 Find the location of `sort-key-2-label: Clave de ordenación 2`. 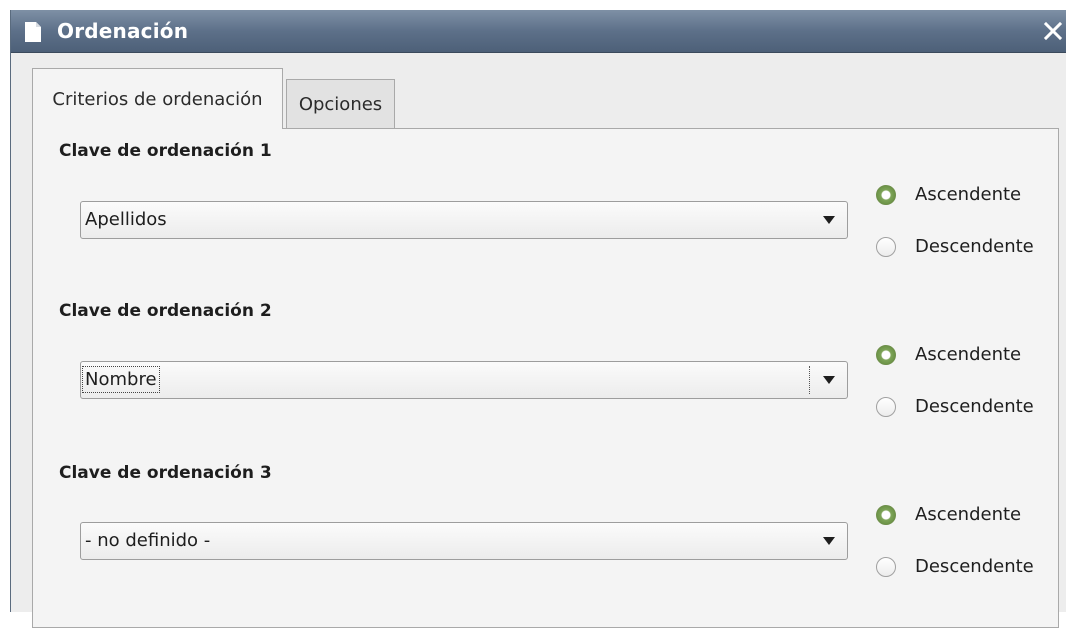

sort-key-2-label: Clave de ordenación 2 is located at coordinates (165, 311).